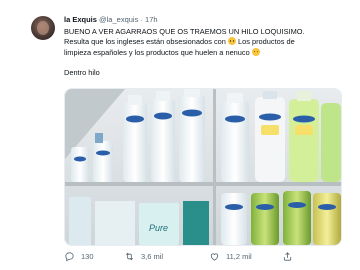 Image resolution: width=360 pixels, height=270 pixels. What do you see at coordinates (266, 42) in the screenshot?
I see `tweet-line-2-tail: Los productos de` at bounding box center [266, 42].